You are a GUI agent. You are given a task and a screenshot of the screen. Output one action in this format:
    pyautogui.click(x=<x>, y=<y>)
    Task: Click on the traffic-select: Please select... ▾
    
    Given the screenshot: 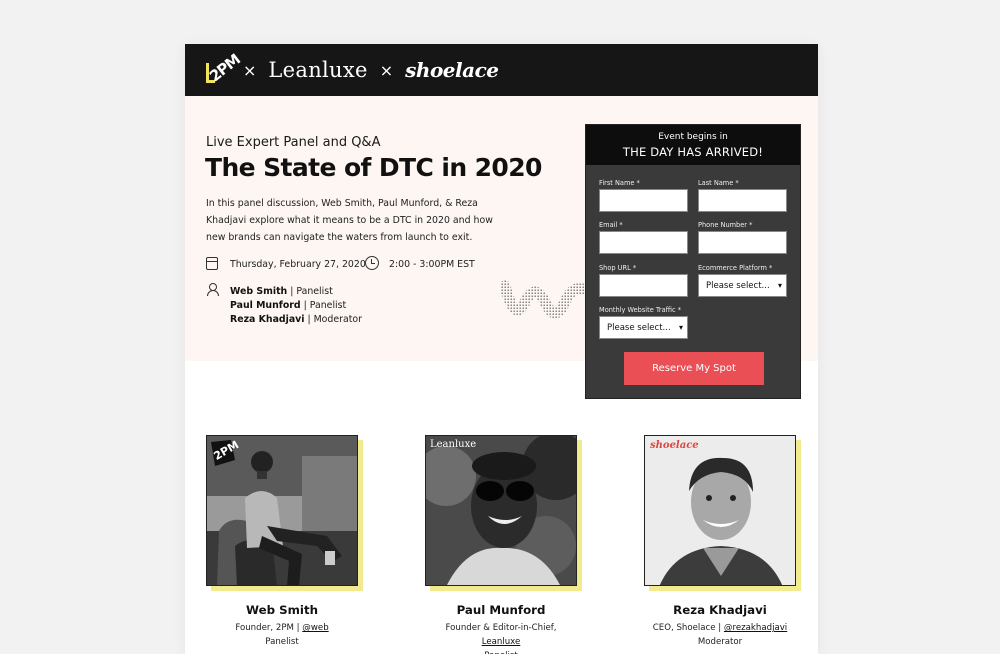 What is the action you would take?
    pyautogui.click(x=643, y=327)
    